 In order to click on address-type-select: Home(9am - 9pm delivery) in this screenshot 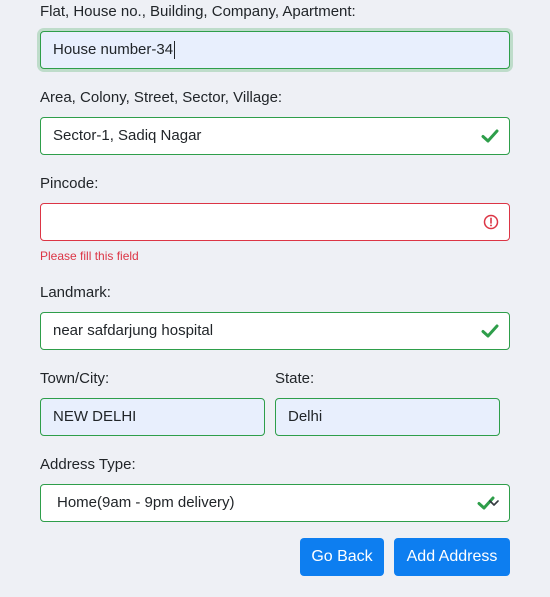, I will do `click(275, 503)`.